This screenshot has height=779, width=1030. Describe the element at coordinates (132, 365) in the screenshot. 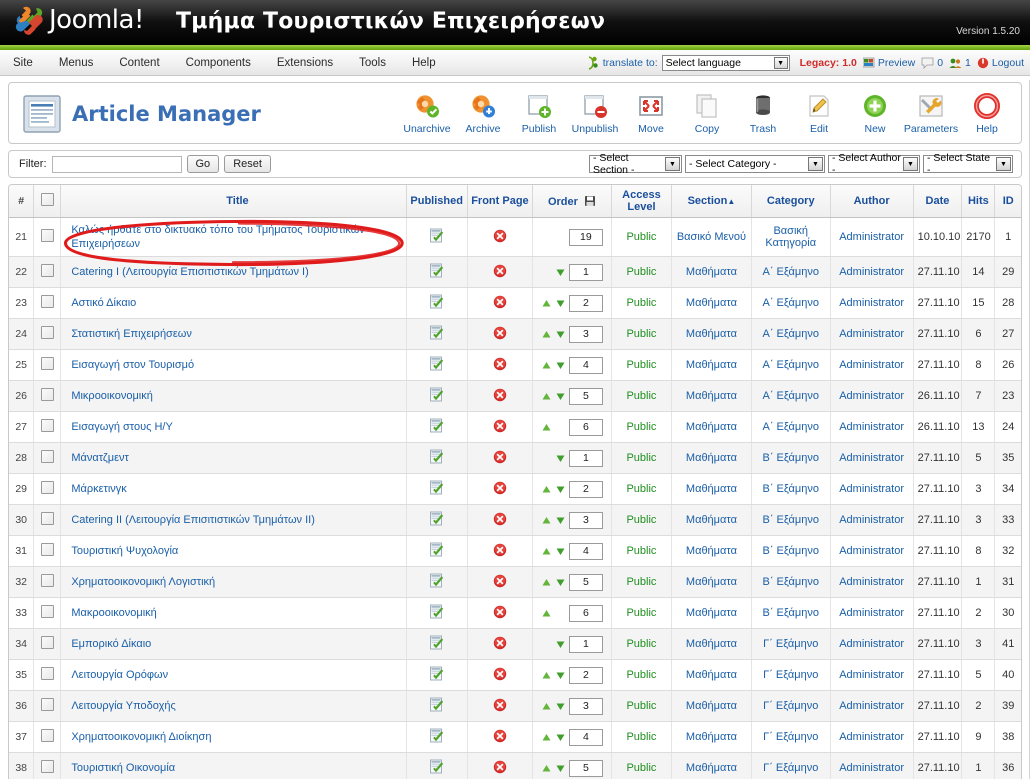

I see `article-title-link: Εισαγωγή στον Τουρισμό` at that location.